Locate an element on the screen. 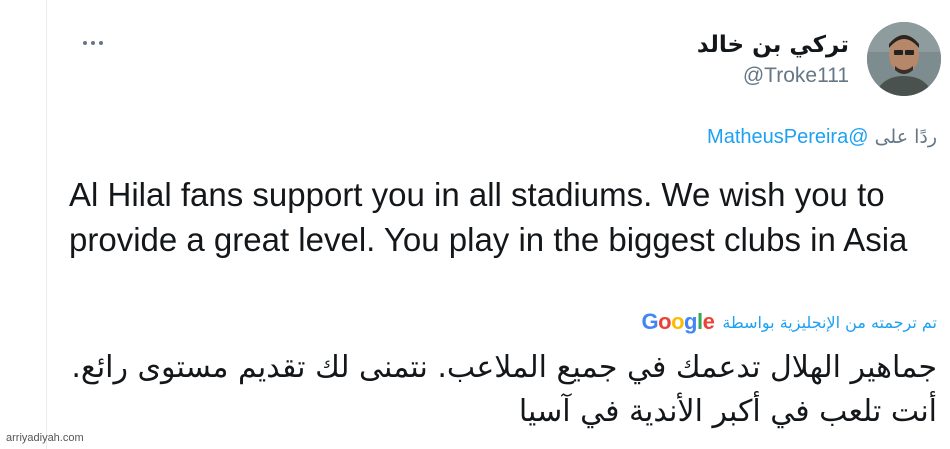  author-handle: @Troke111 is located at coordinates (796, 76).